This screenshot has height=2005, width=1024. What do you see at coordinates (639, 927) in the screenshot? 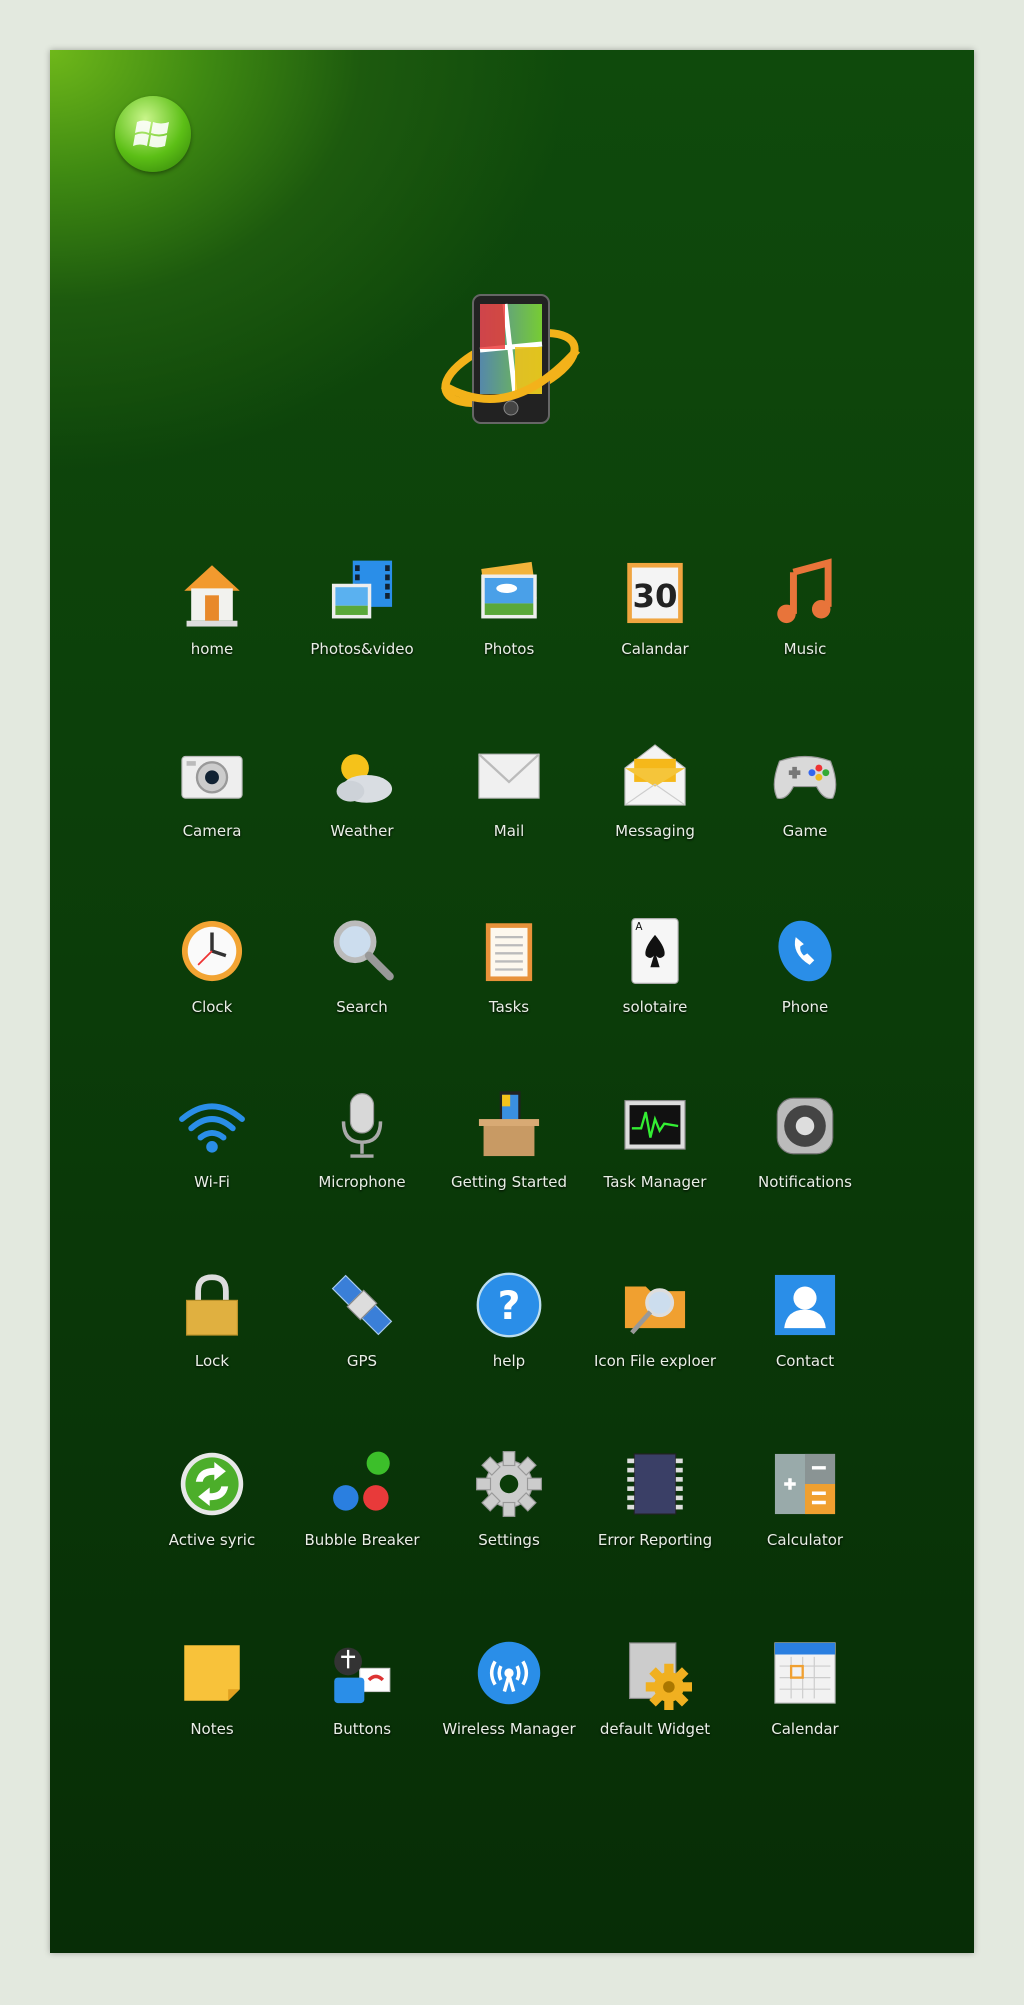
I see `svg-text: A` at bounding box center [639, 927].